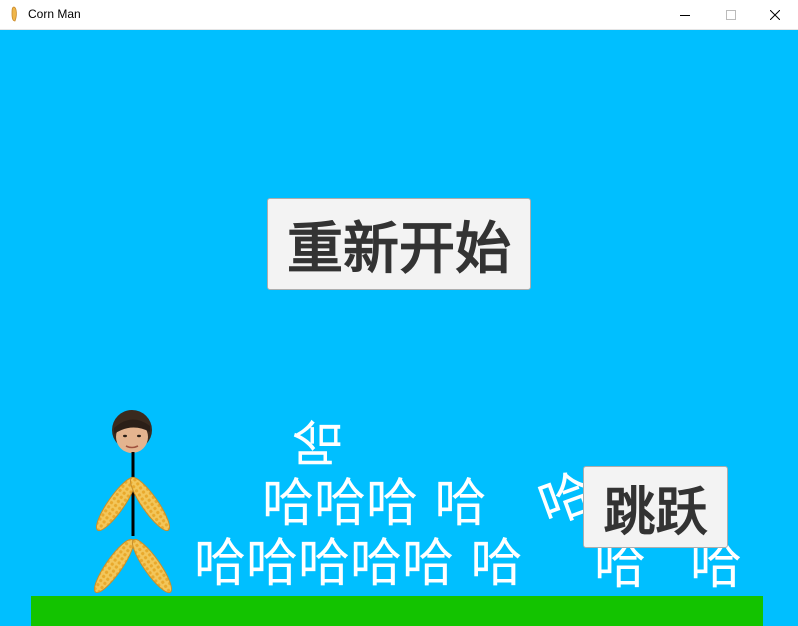 The image size is (798, 626). What do you see at coordinates (319, 443) in the screenshot?
I see `ha-text: 哈` at bounding box center [319, 443].